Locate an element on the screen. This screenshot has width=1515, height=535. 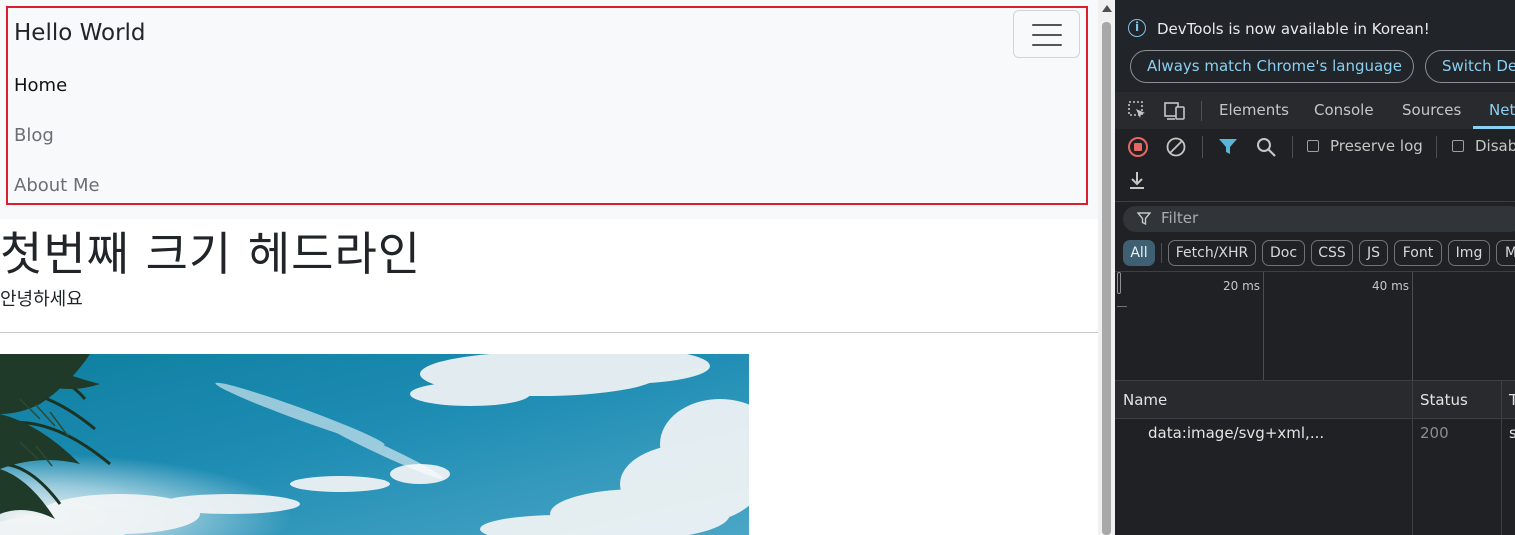
timeline-marker is located at coordinates (1122, 306).